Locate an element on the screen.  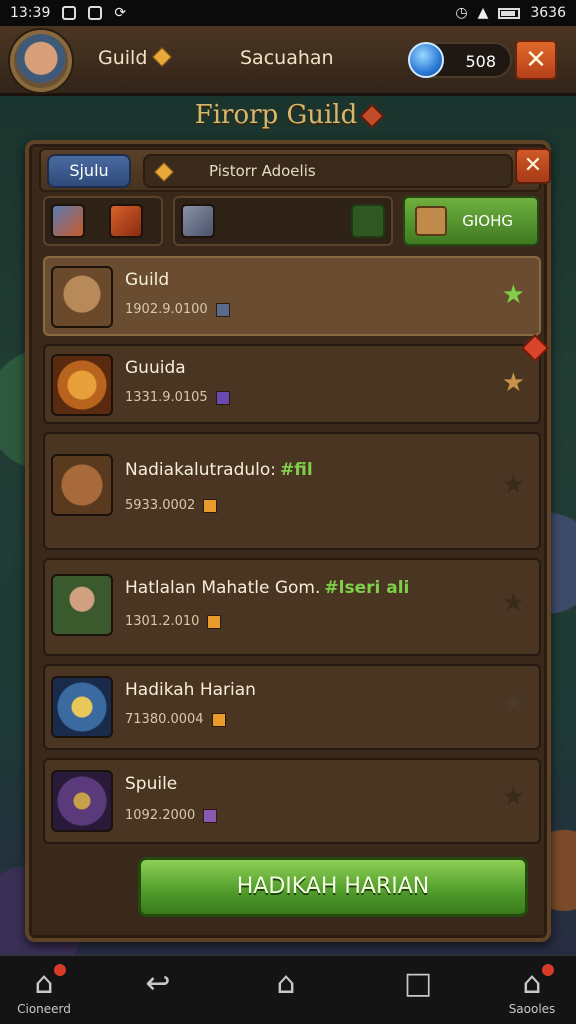
currency-counter: 508 is located at coordinates (460, 60).